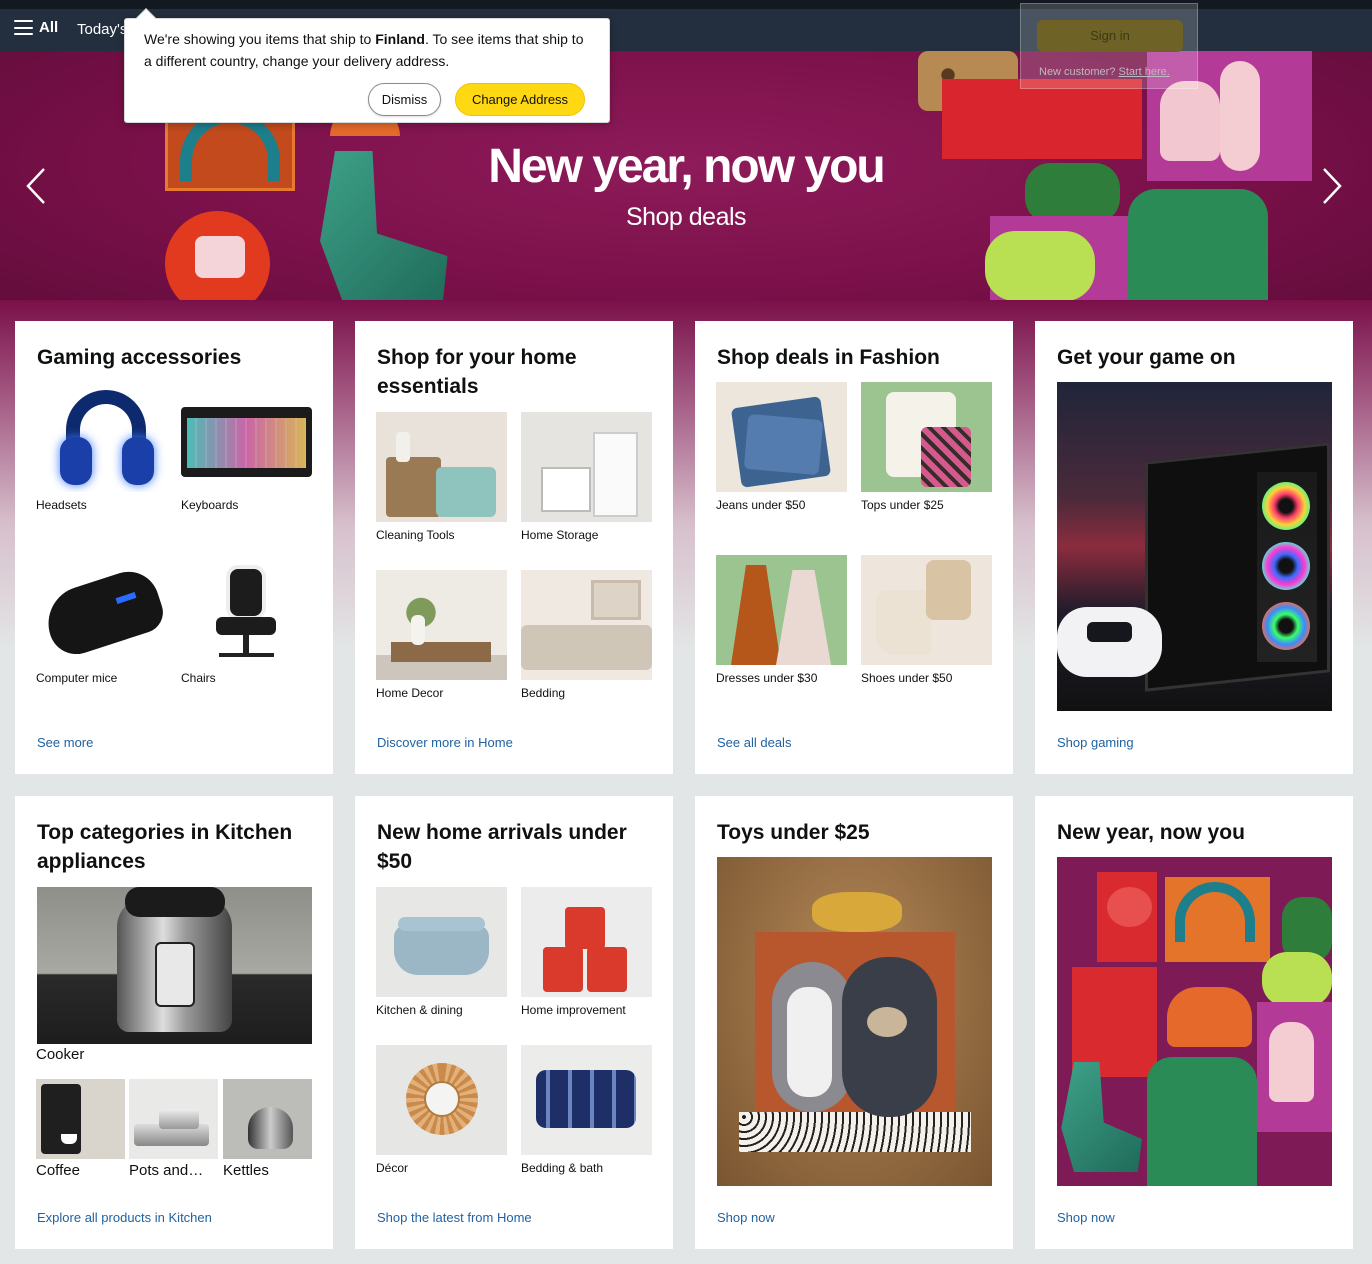 The height and width of the screenshot is (1264, 1372). Describe the element at coordinates (502, 847) in the screenshot. I see `card-title: New home arrivals under $50` at that location.